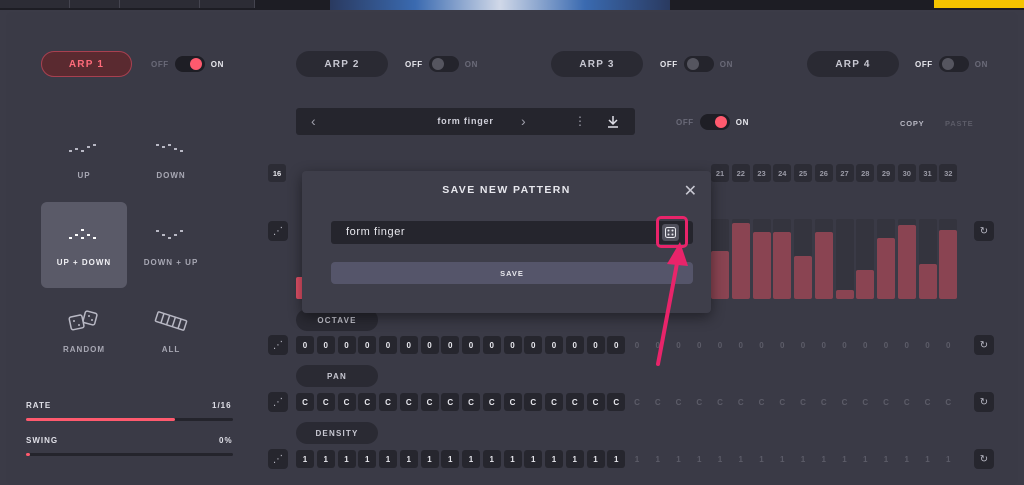  Describe the element at coordinates (912, 123) in the screenshot. I see `copy-button: COPY` at that location.